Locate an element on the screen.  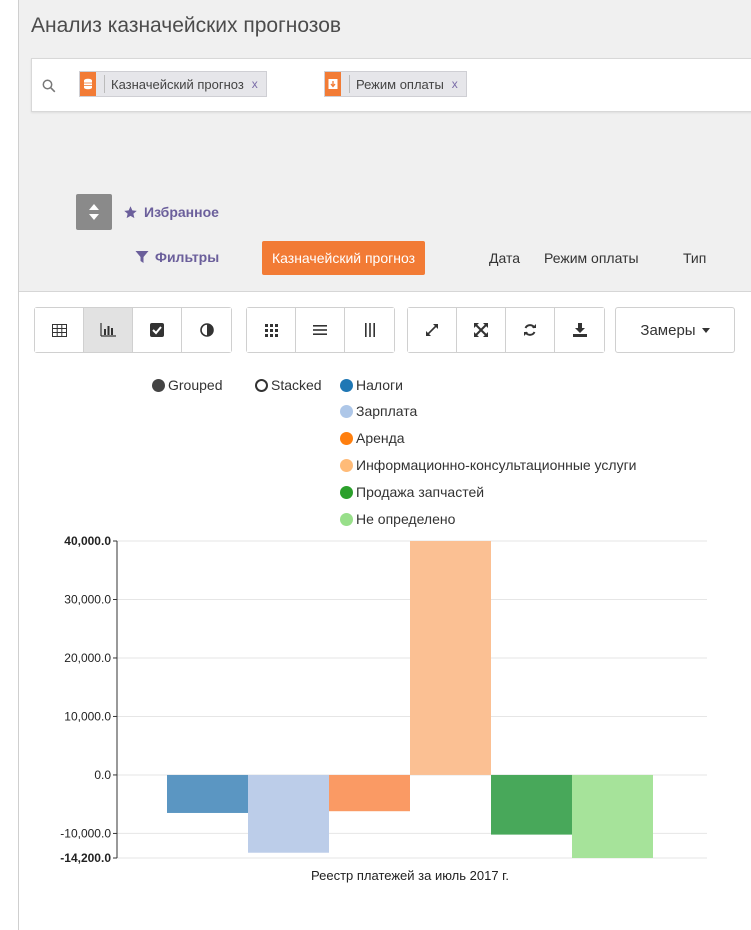
groupby-treasury-forecast: Казначейский прогноз is located at coordinates (344, 258).